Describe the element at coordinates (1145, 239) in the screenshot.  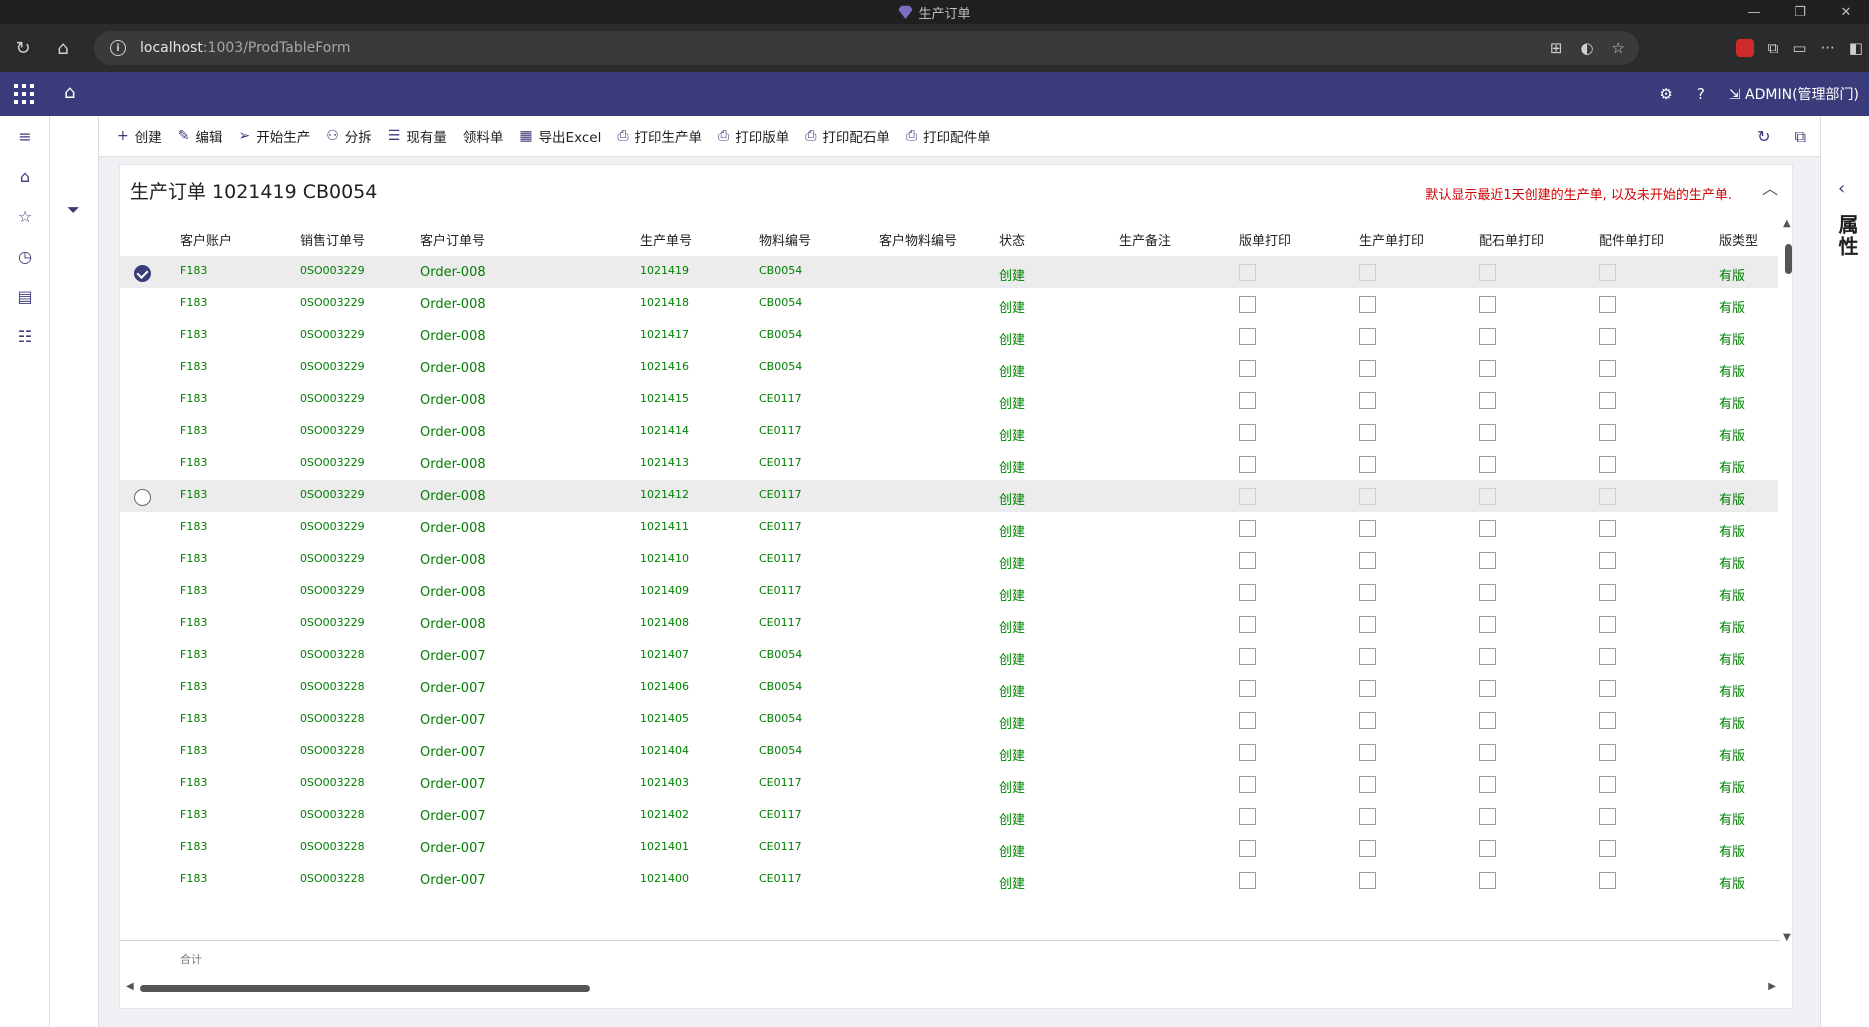
I see `col-header: 生产备注` at that location.